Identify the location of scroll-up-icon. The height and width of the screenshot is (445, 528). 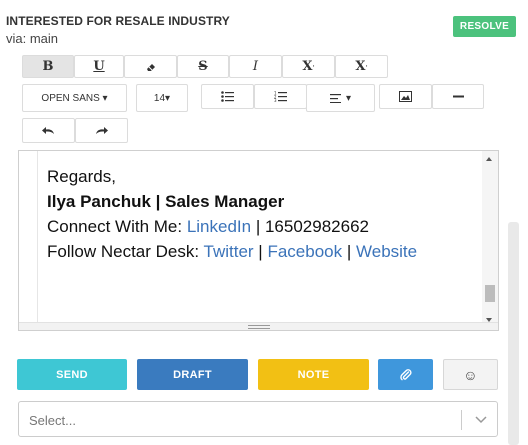
(489, 159).